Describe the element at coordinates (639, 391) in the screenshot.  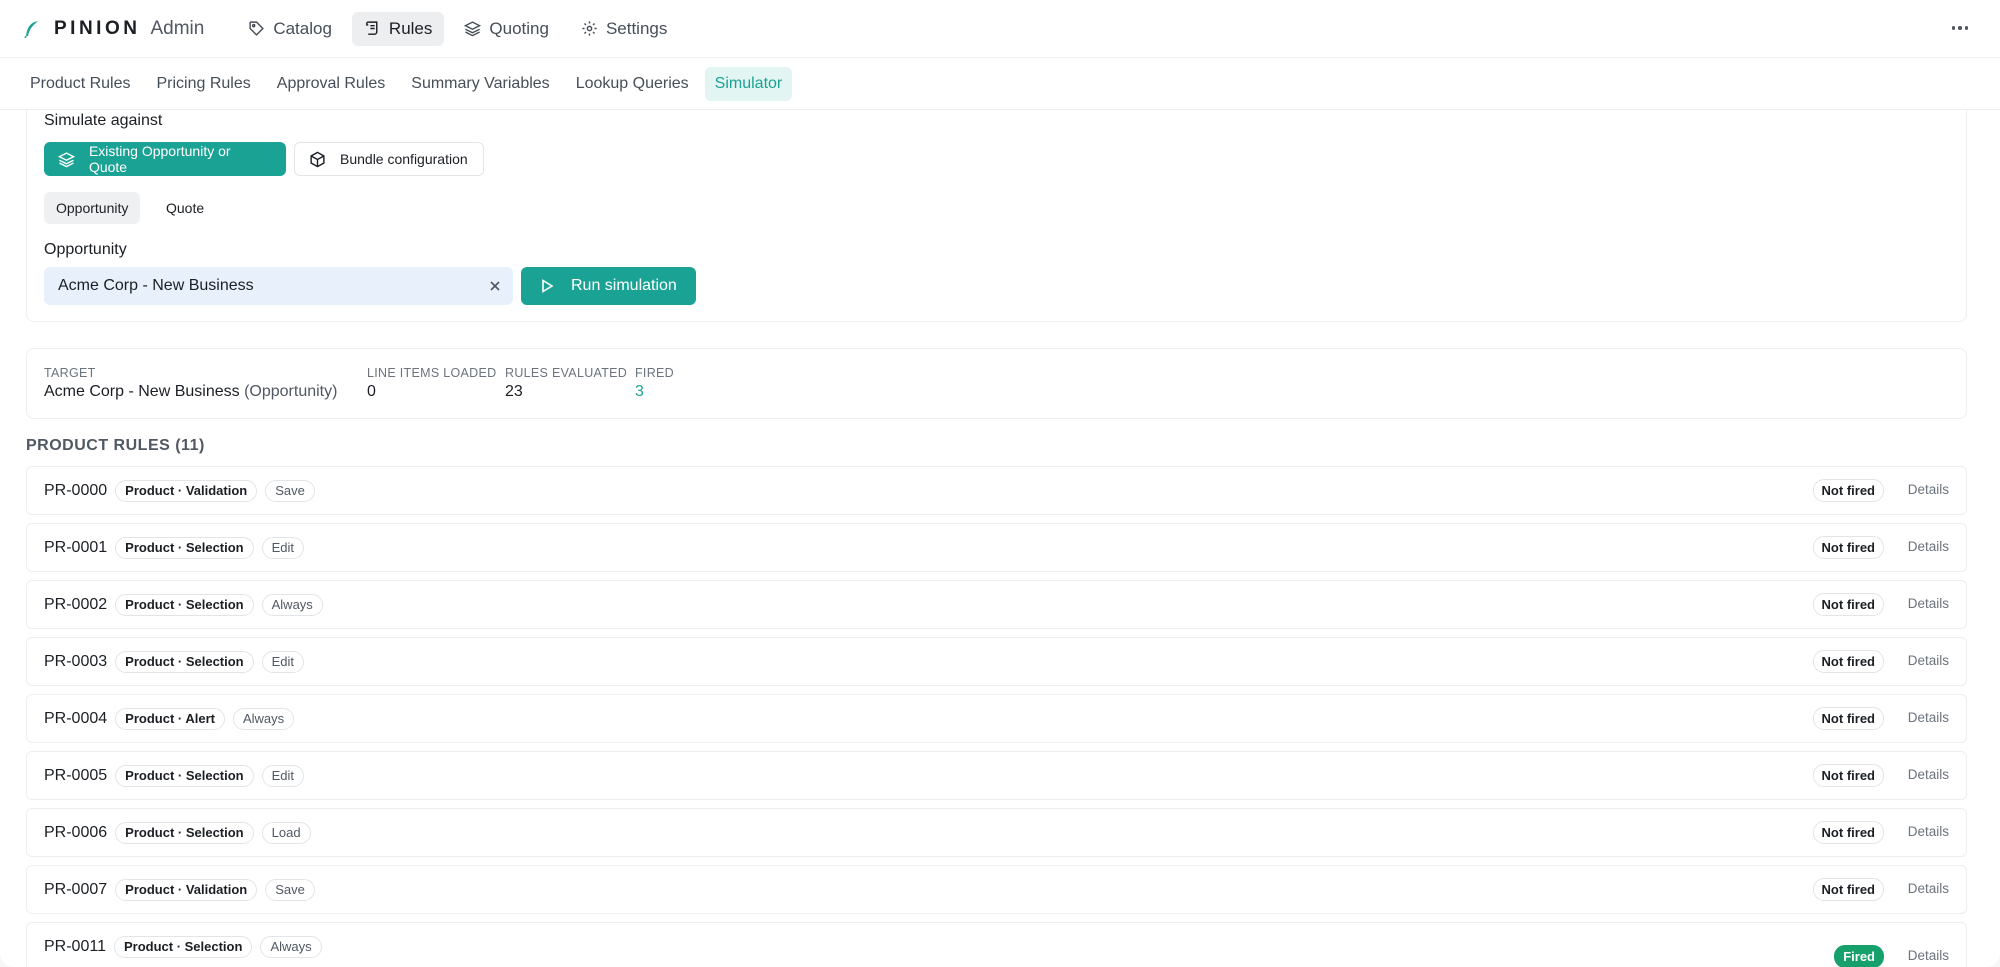
I see `stat-fired-value: 3` at that location.